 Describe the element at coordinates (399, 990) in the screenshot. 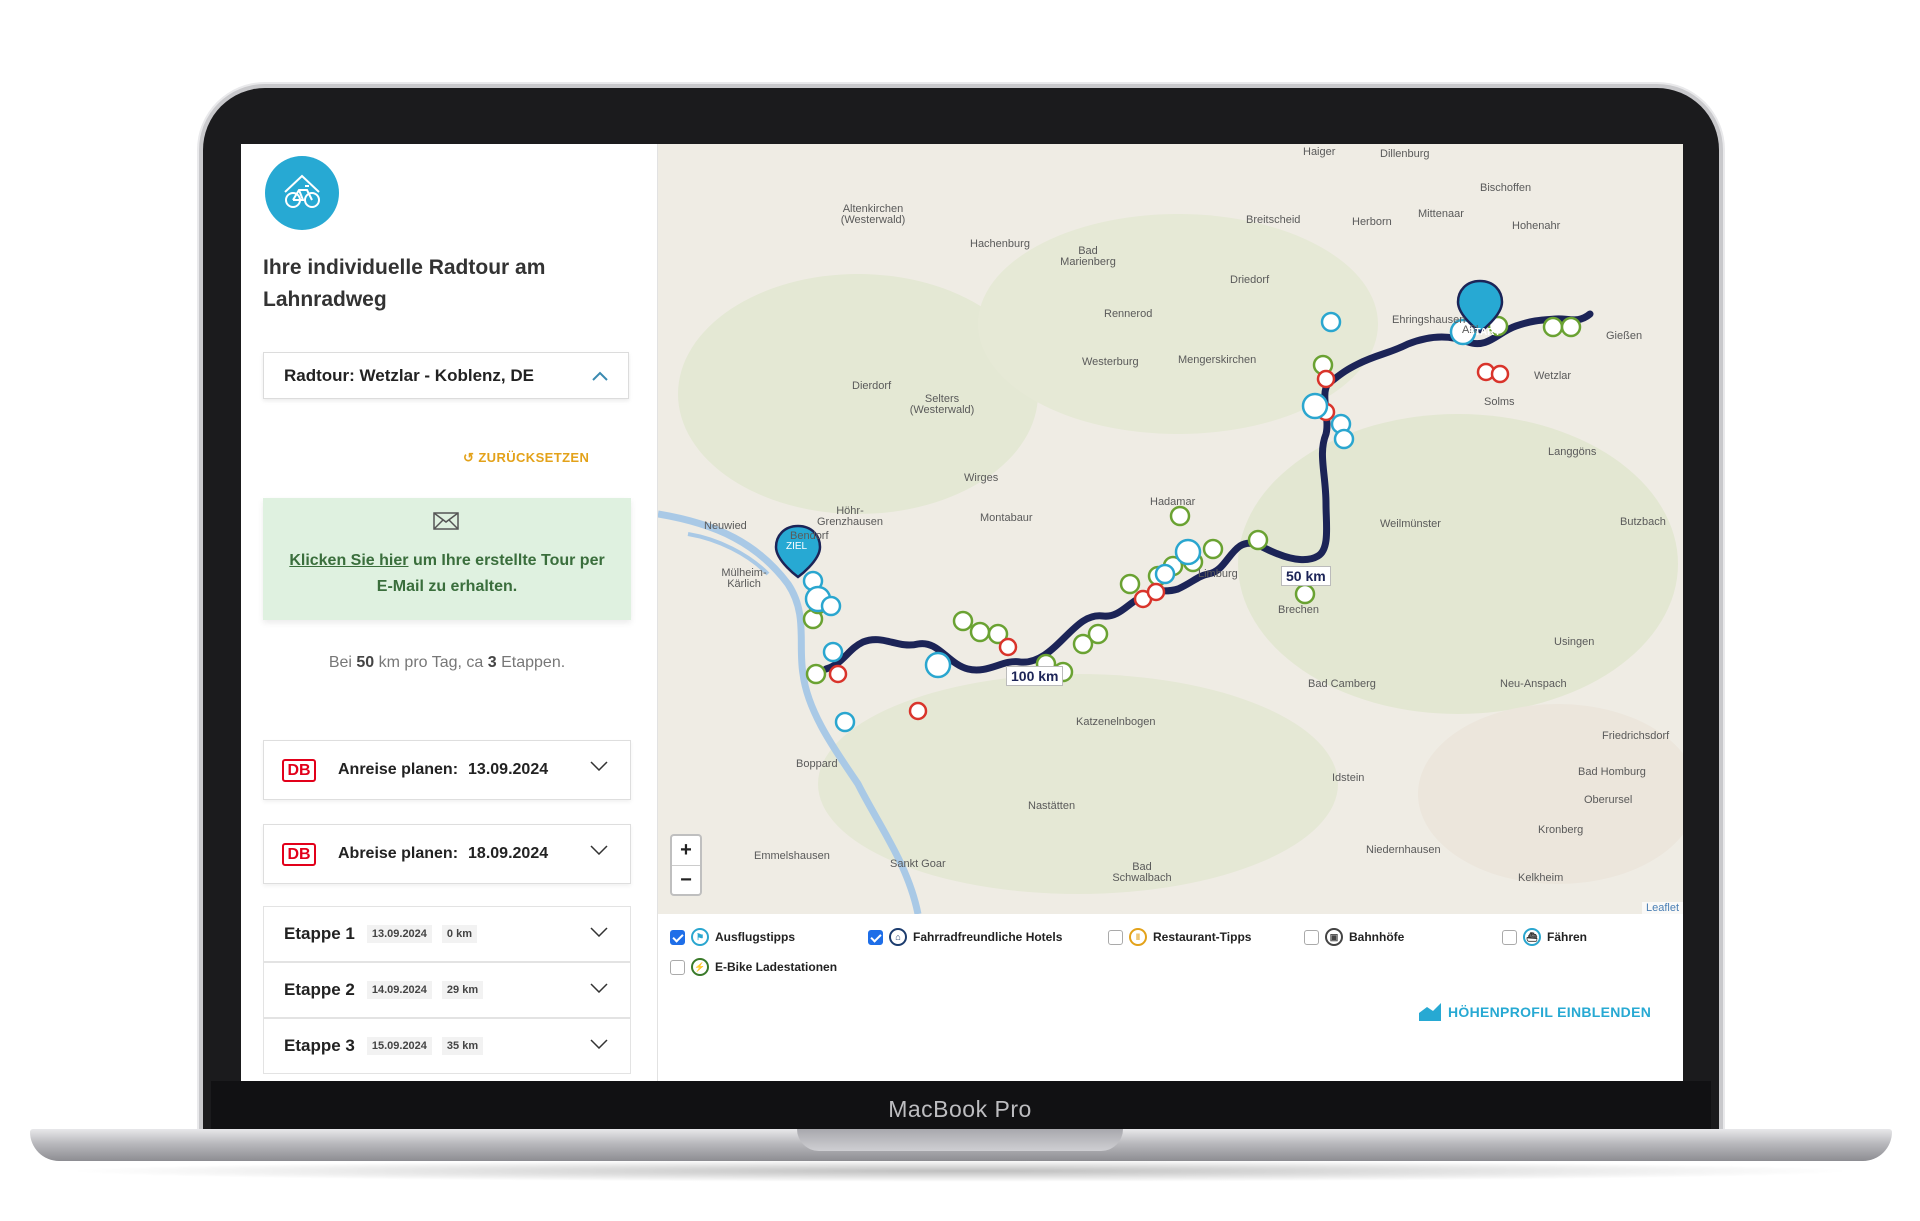

I see `stage-date: 14.09.2024` at that location.